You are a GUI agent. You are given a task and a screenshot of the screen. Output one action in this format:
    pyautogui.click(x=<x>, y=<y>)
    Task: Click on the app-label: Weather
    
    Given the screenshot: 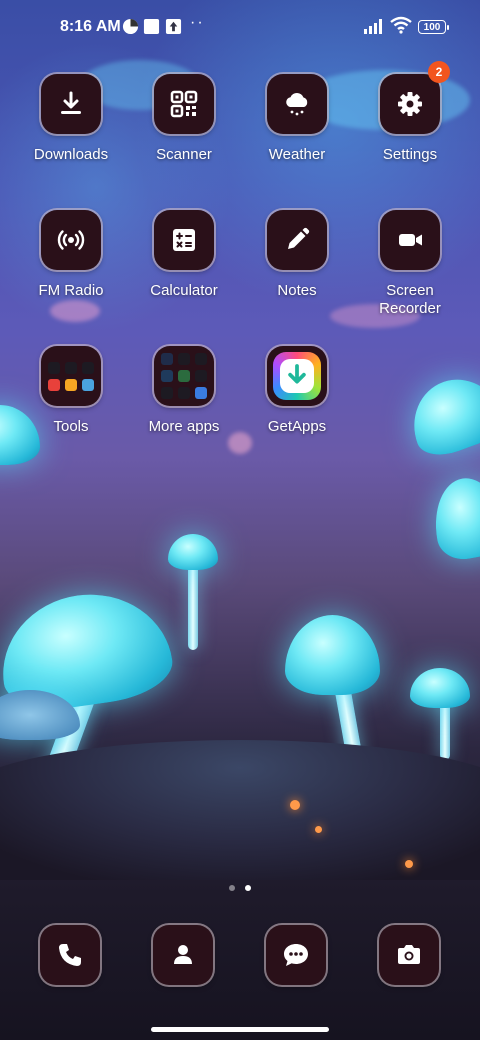 What is the action you would take?
    pyautogui.click(x=297, y=154)
    